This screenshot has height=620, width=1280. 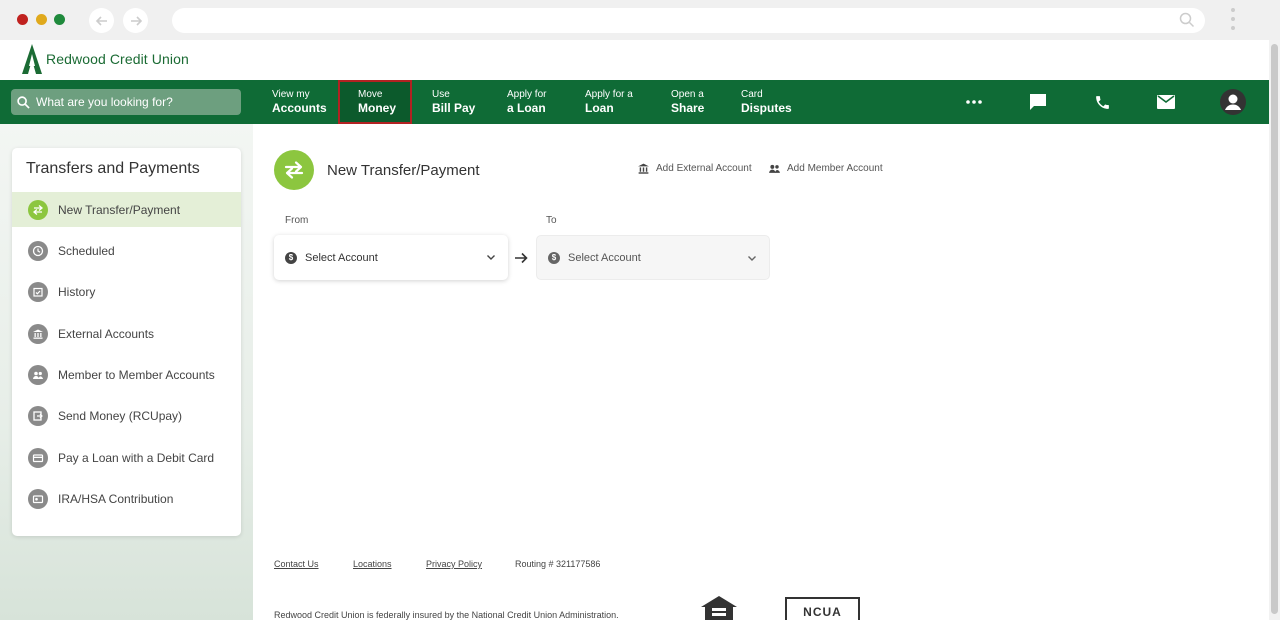 I want to click on redwood-tree-logo-icon, so click(x=32, y=59).